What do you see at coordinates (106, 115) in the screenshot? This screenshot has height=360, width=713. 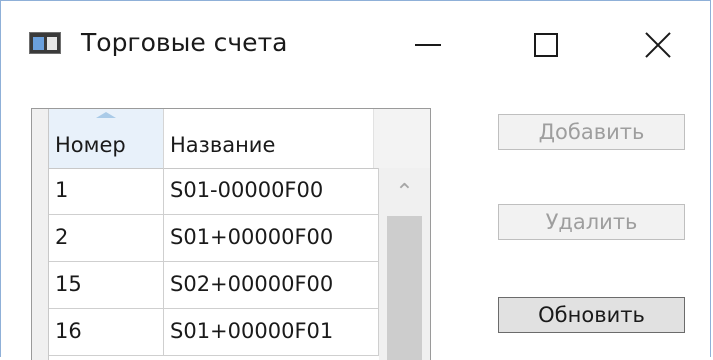 I see `sort-ascending-icon` at bounding box center [106, 115].